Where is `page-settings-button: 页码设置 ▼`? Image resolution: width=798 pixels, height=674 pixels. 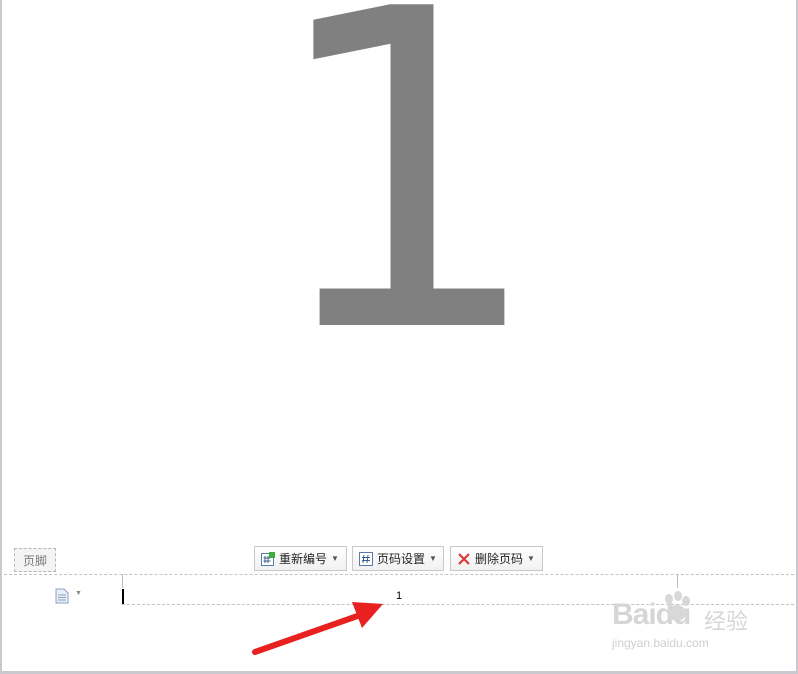
page-settings-button: 页码设置 ▼ is located at coordinates (398, 558).